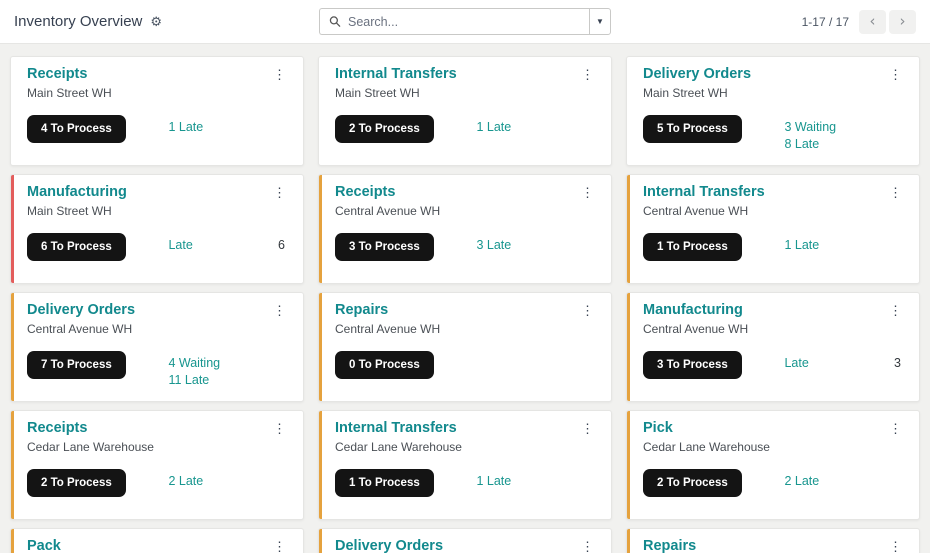  I want to click on stat-label-link: 8 Late, so click(801, 144).